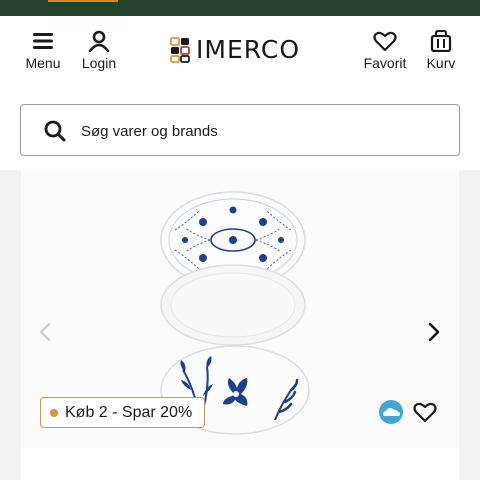 Image resolution: width=480 pixels, height=480 pixels. What do you see at coordinates (55, 131) in the screenshot?
I see `search-icon` at bounding box center [55, 131].